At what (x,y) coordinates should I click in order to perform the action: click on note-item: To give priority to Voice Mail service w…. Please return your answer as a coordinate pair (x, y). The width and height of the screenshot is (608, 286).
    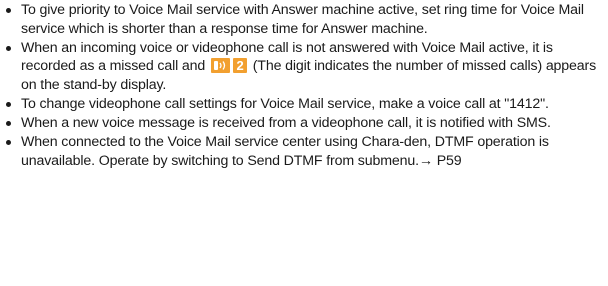
    Looking at the image, I should click on (304, 19).